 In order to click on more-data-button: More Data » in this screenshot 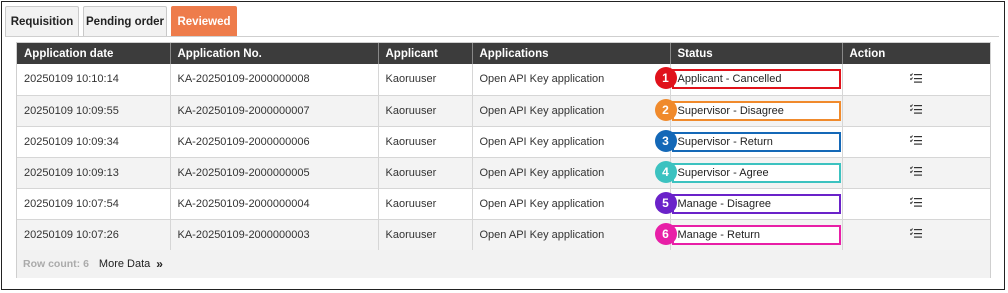, I will do `click(131, 264)`.